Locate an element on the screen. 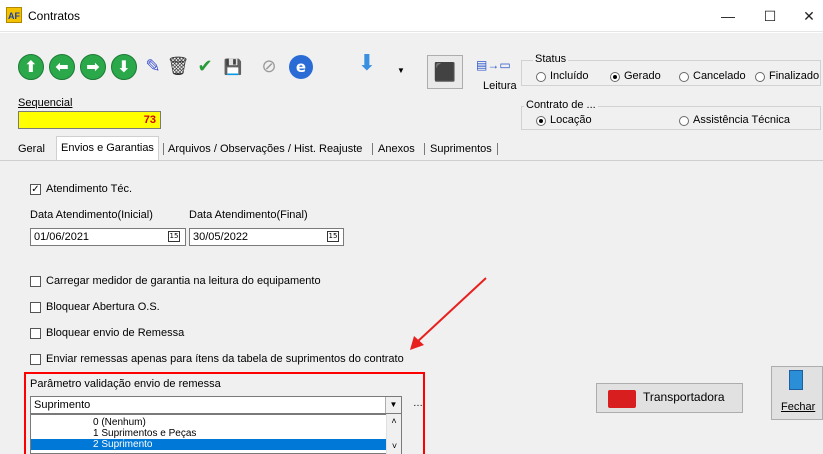 Image resolution: width=823 pixels, height=454 pixels. fechar-label: Fechar is located at coordinates (798, 407).